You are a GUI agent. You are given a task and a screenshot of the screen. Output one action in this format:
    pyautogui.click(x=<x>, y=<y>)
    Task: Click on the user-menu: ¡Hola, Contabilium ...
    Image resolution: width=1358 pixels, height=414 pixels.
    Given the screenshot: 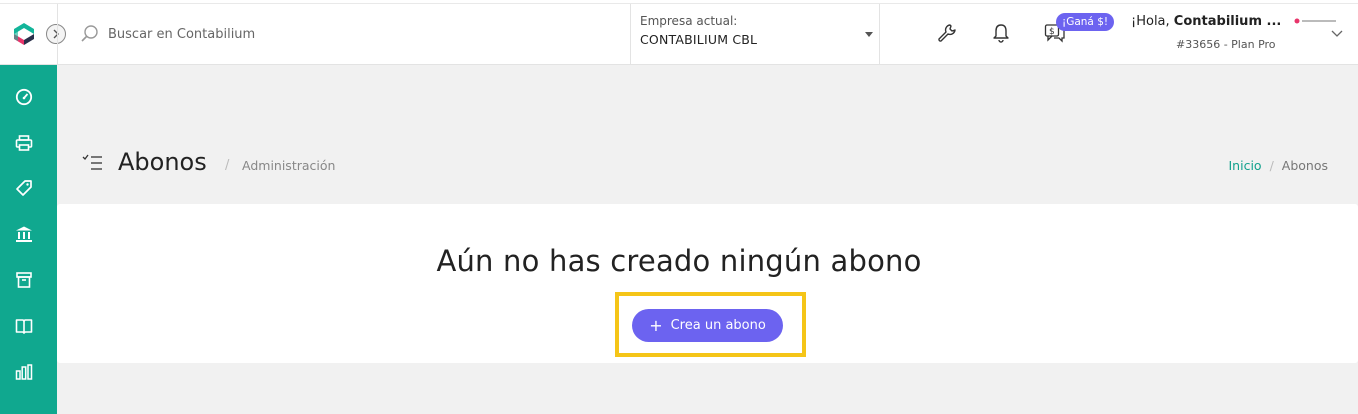 What is the action you would take?
    pyautogui.click(x=1216, y=21)
    